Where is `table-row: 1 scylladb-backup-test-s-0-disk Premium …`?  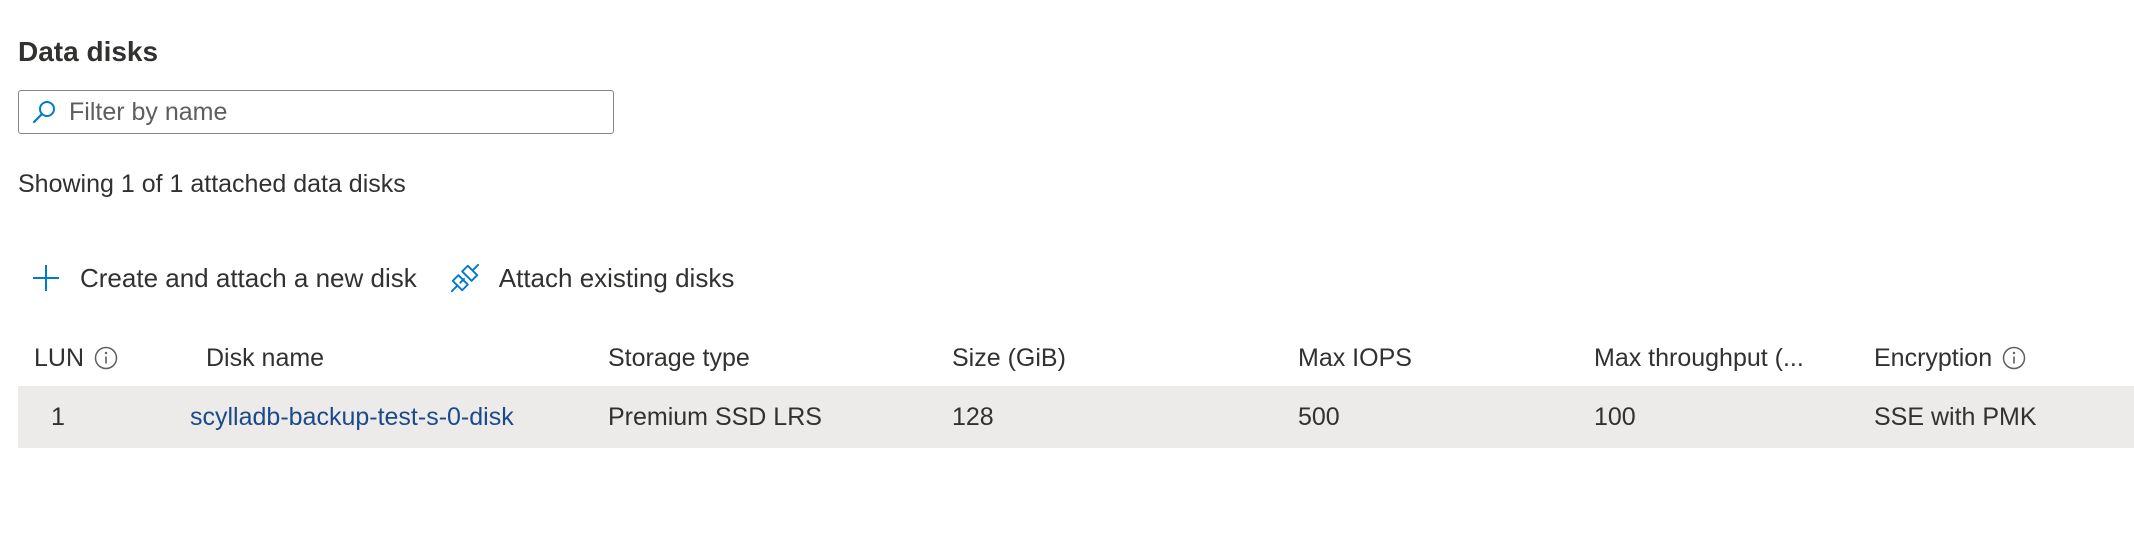
table-row: 1 scylladb-backup-test-s-0-disk Premium … is located at coordinates (1076, 417).